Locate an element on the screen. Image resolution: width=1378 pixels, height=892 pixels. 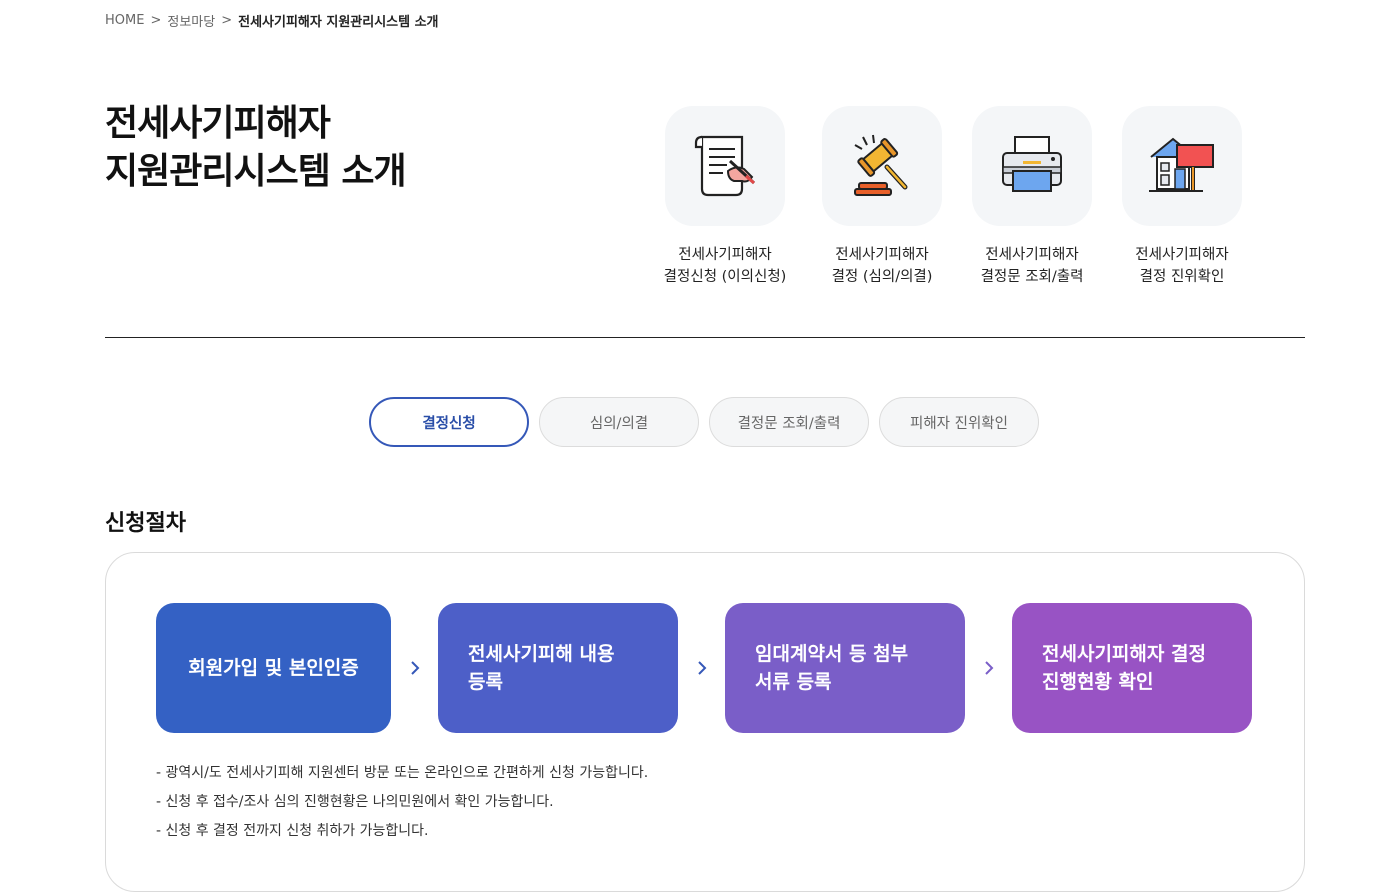
step-damage-registration: 전세사기피해 내용 등록 is located at coordinates (558, 668).